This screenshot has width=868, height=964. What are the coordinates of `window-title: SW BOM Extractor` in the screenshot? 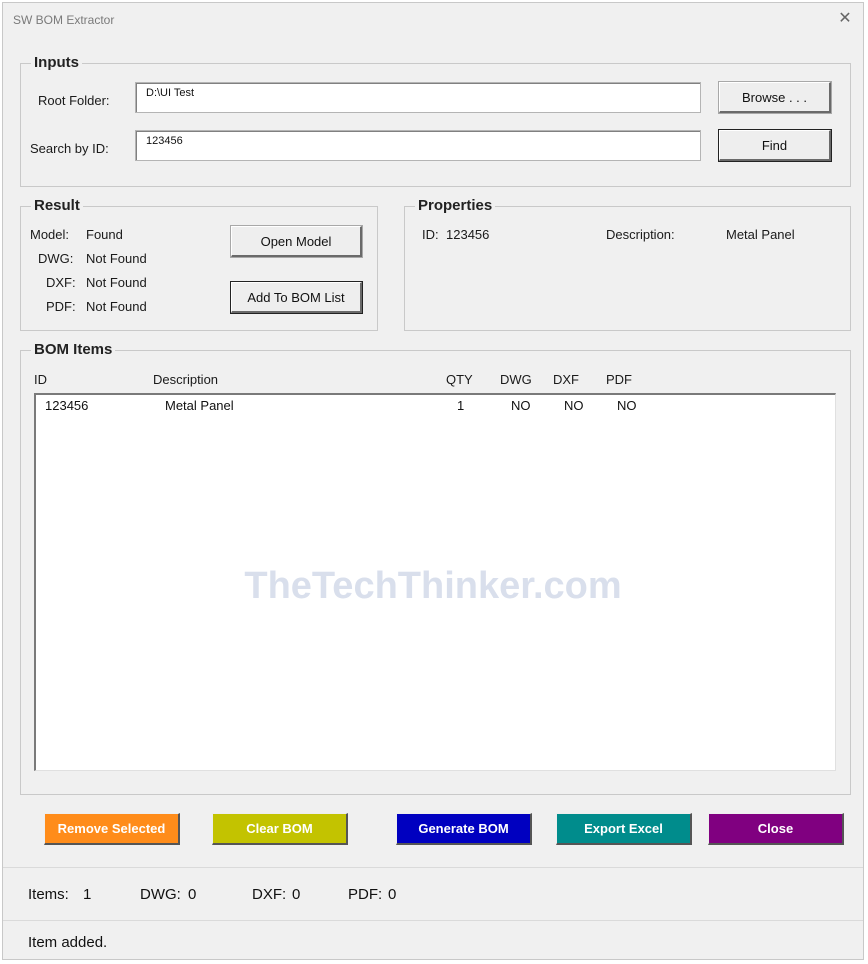 It's located at (64, 20).